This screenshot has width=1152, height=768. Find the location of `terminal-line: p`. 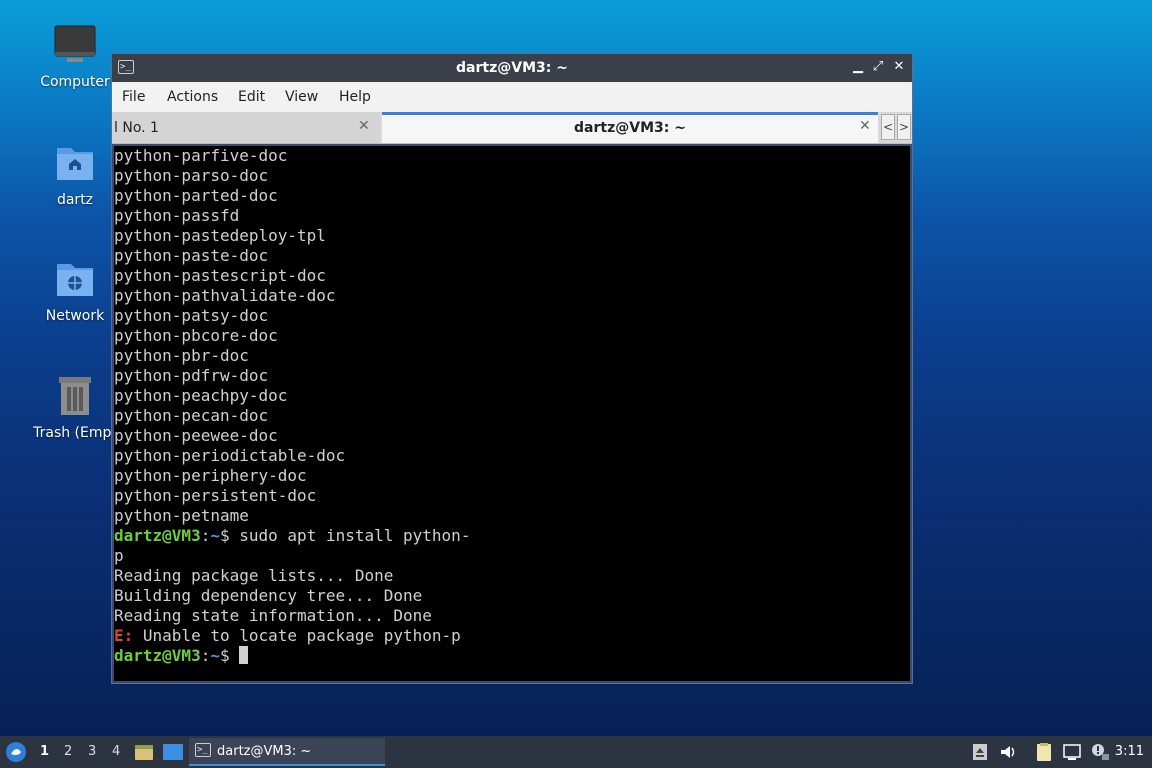

terminal-line: p is located at coordinates (119, 555).